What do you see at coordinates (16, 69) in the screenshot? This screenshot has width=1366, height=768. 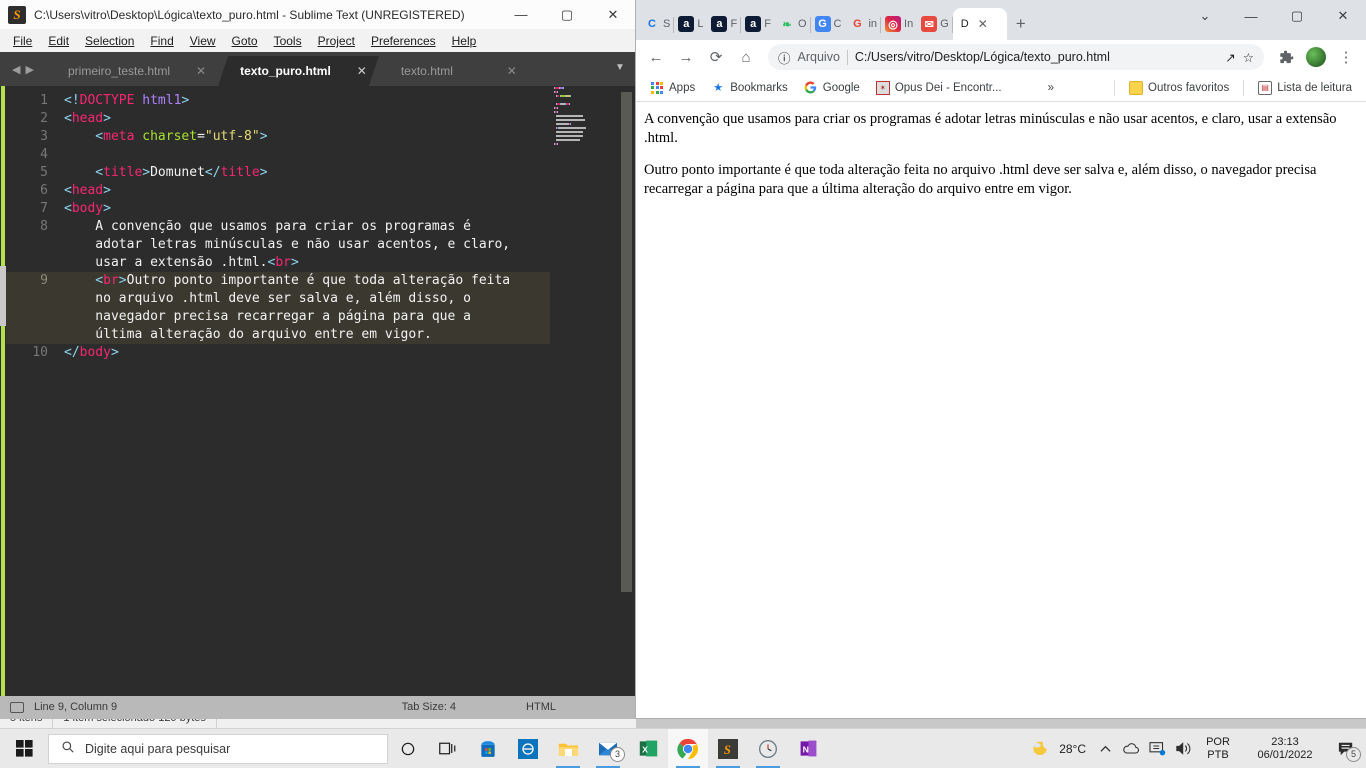 I see `tab-prev-icon: ◀` at bounding box center [16, 69].